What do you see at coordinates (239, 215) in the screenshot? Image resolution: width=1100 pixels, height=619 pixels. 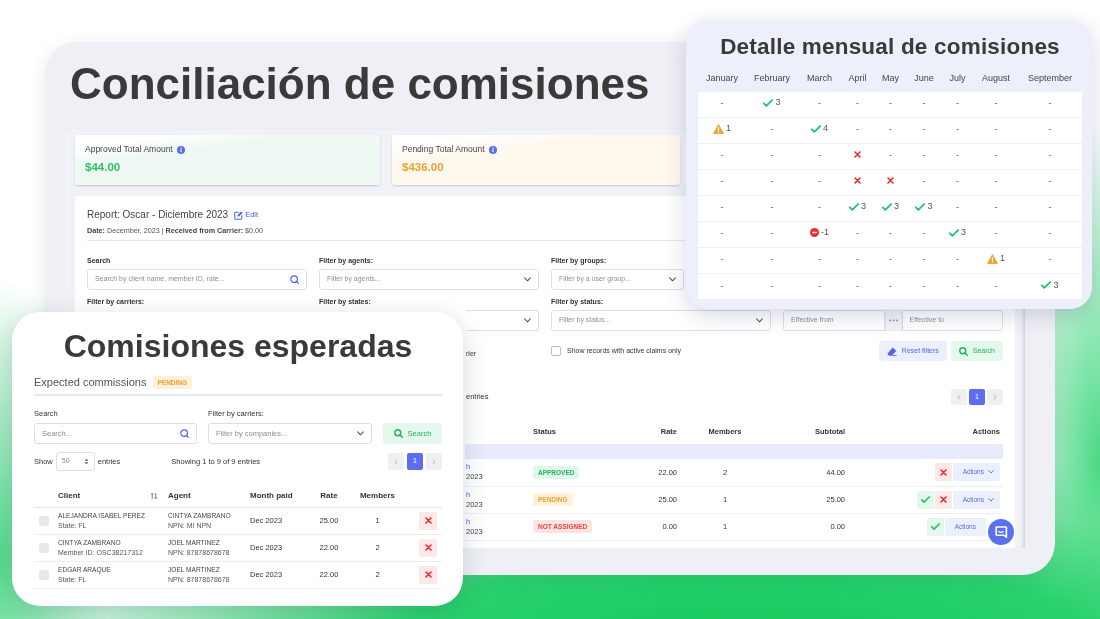 I see `edit-icon` at bounding box center [239, 215].